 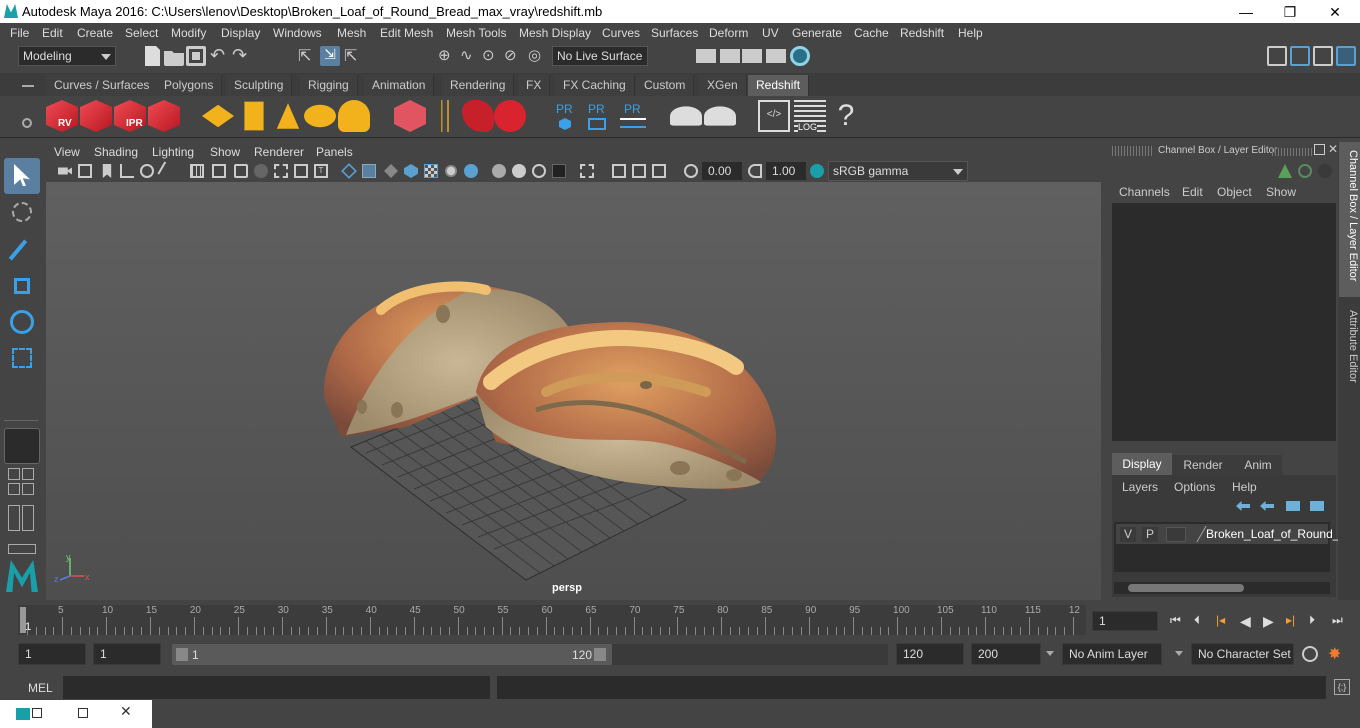 What do you see at coordinates (1342, 687) in the screenshot?
I see `script-editor-icon: {;}` at bounding box center [1342, 687].